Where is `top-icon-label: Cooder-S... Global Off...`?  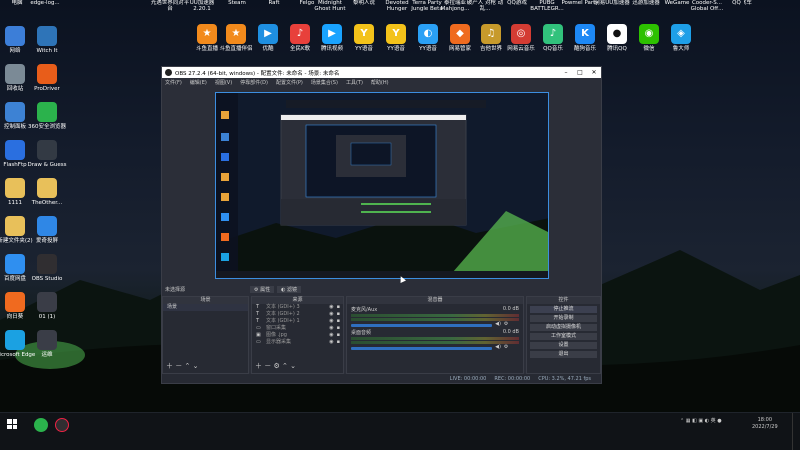
top-icon-label: Cooder-S... Global Off... is located at coordinates (707, 6).